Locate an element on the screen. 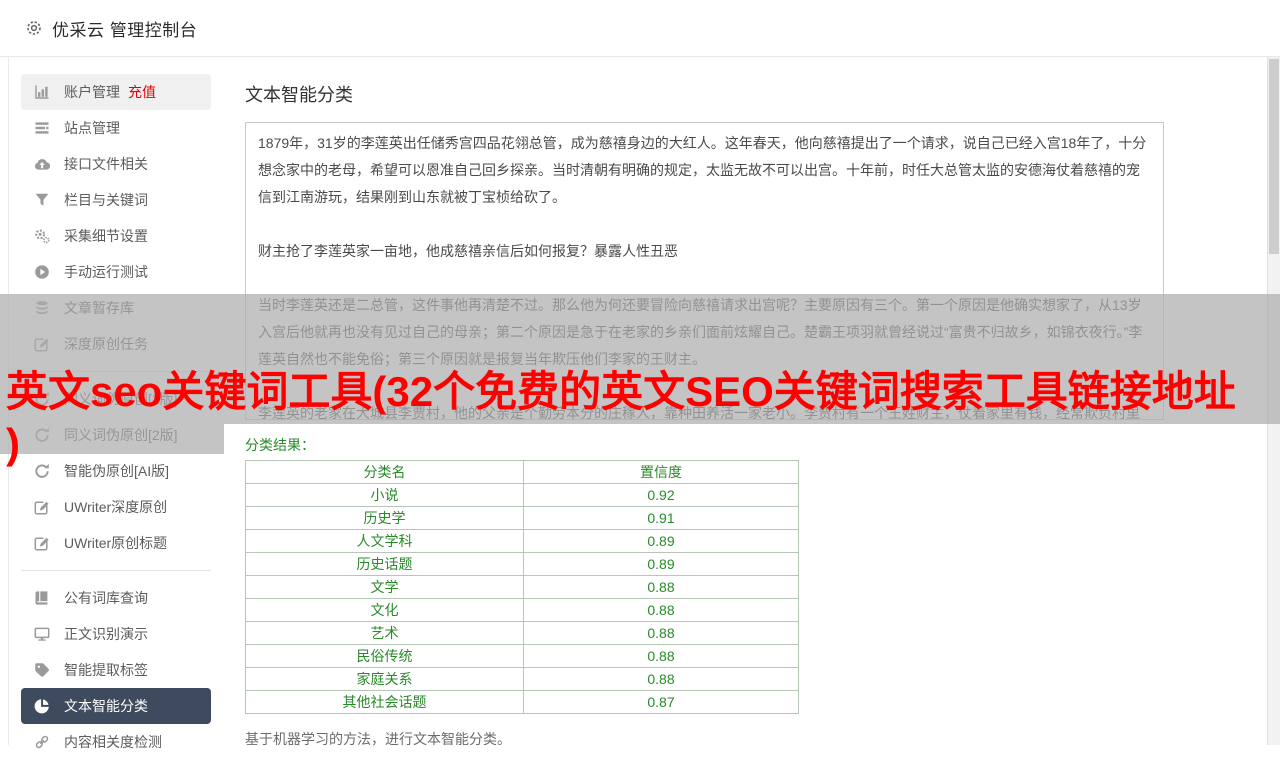 The width and height of the screenshot is (1280, 760). sidebar-item-label: 文本智能分类 is located at coordinates (106, 706).